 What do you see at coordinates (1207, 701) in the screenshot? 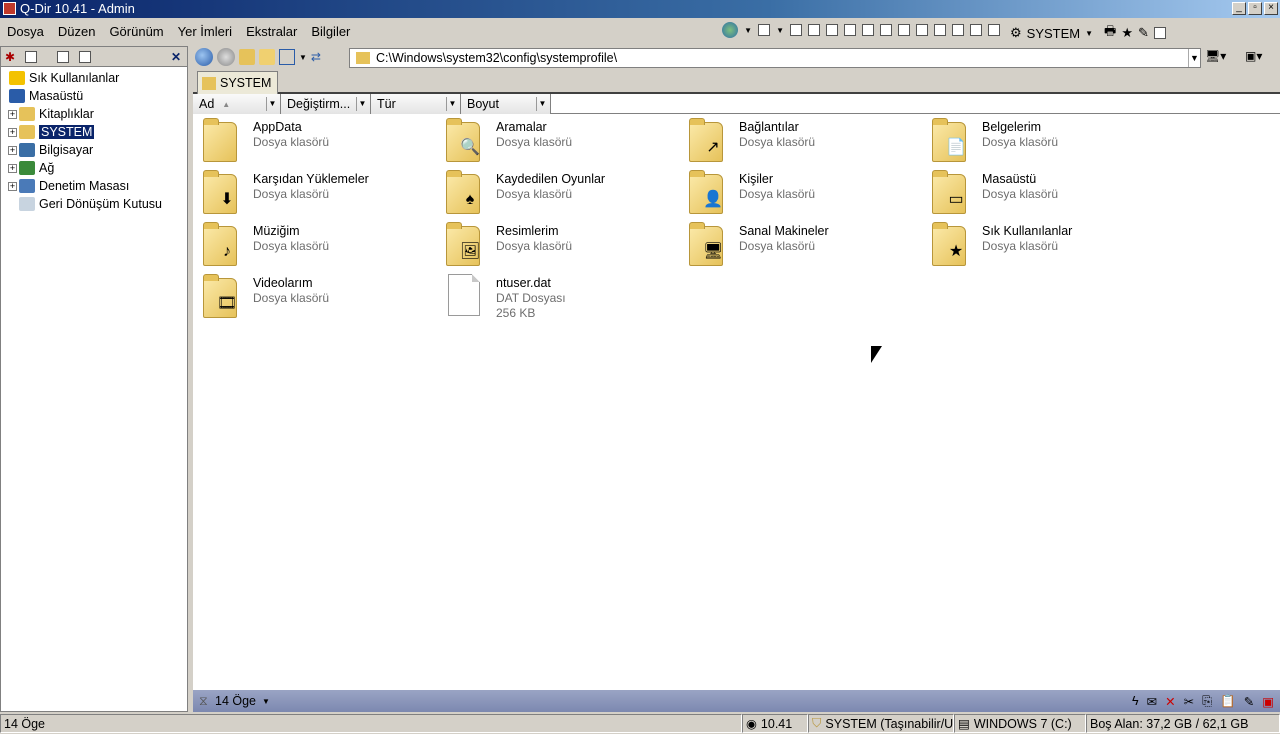
I see `copy-icon: ⎘` at bounding box center [1207, 701].